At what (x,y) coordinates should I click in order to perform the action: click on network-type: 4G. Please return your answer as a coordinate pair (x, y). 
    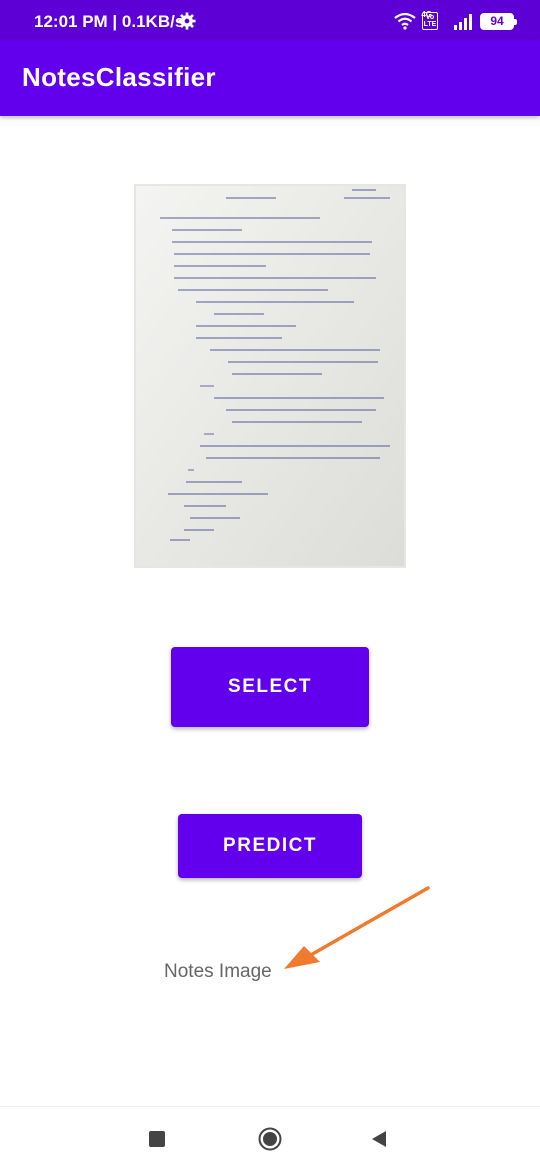
    Looking at the image, I should click on (426, 14).